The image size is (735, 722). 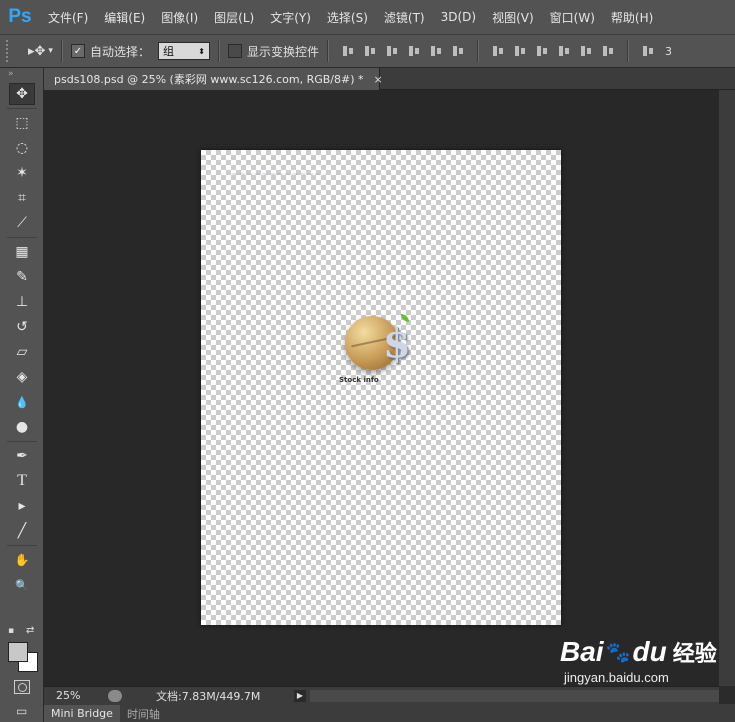 I want to click on paint-bucket-tool: ◈, so click(x=22, y=377).